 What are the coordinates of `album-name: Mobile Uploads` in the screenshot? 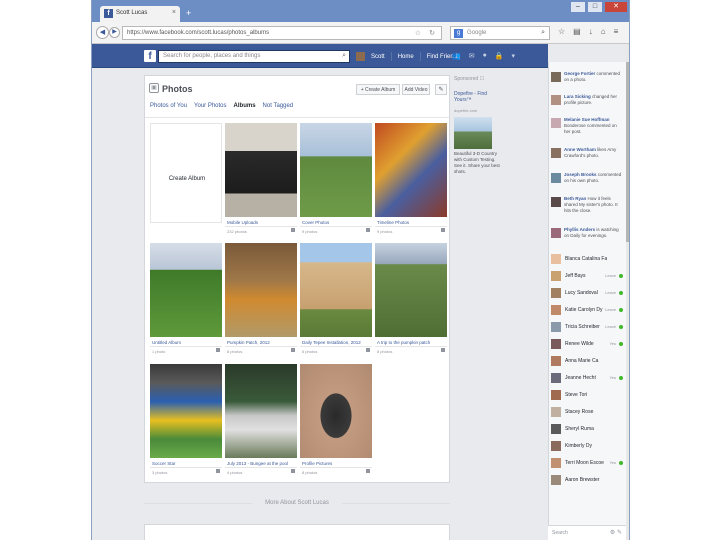 It's located at (242, 222).